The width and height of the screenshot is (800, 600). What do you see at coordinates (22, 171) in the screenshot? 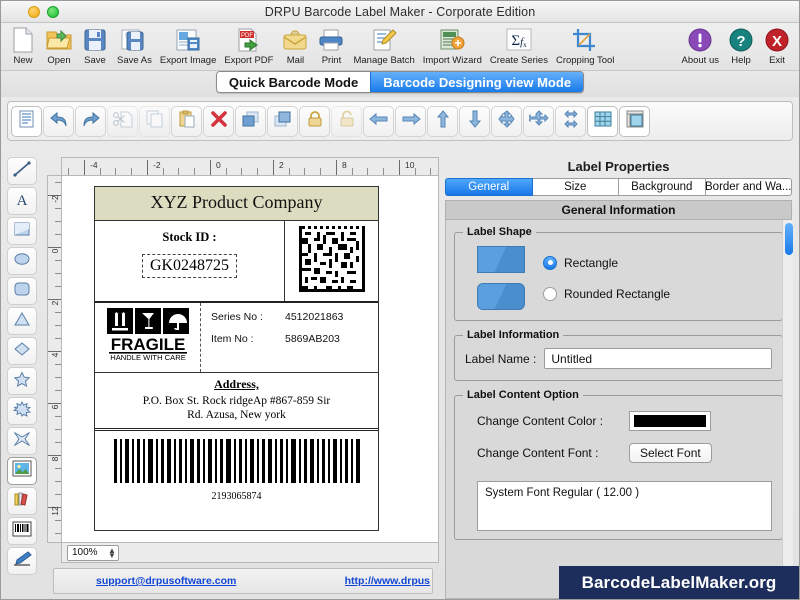
I see `line-tool` at bounding box center [22, 171].